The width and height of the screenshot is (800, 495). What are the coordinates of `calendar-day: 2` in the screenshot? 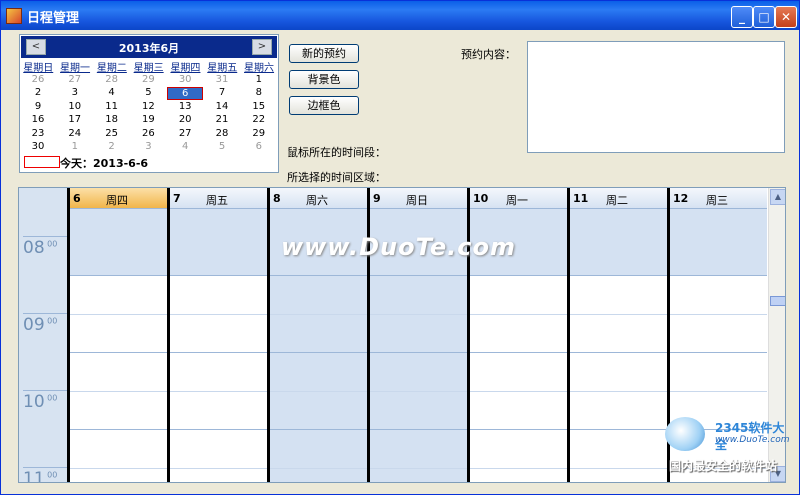 It's located at (112, 146).